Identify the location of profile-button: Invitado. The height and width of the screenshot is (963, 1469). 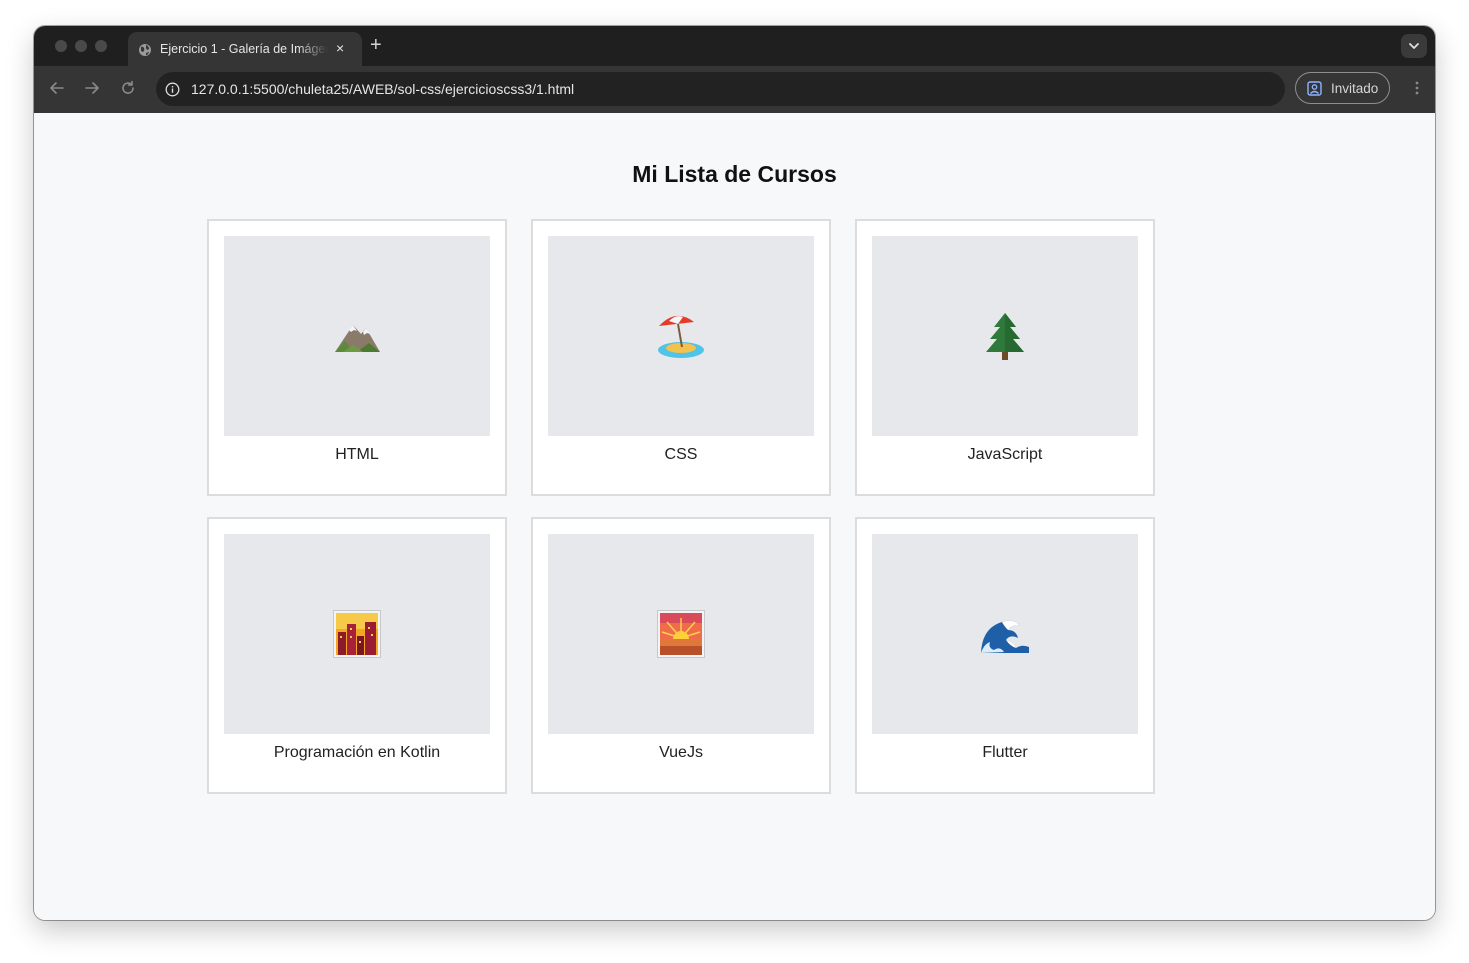
(1342, 88).